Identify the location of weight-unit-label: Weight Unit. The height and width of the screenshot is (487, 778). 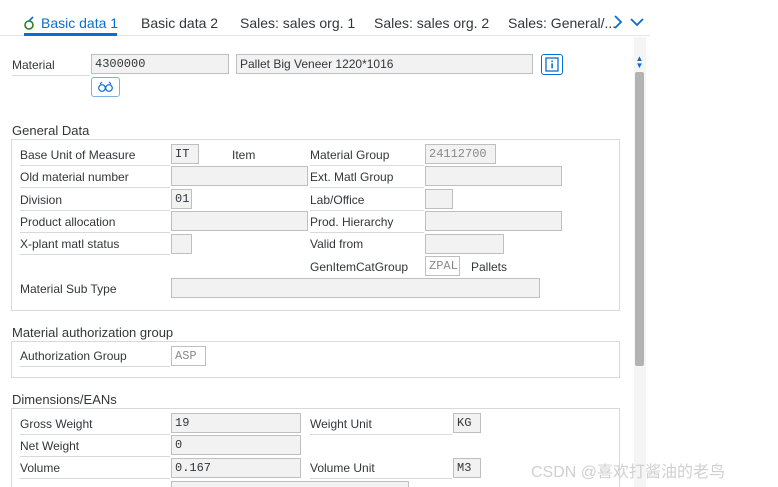
(341, 424).